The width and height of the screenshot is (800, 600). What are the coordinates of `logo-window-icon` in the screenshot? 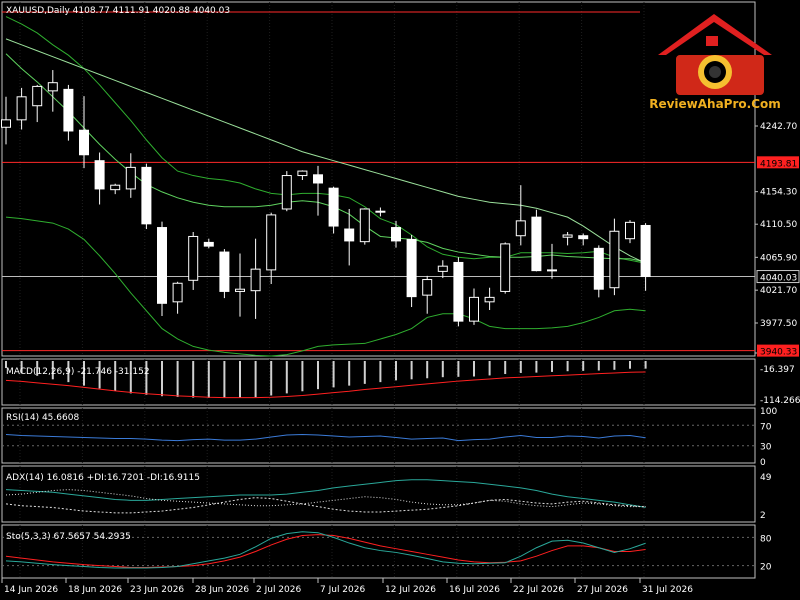 It's located at (712, 41).